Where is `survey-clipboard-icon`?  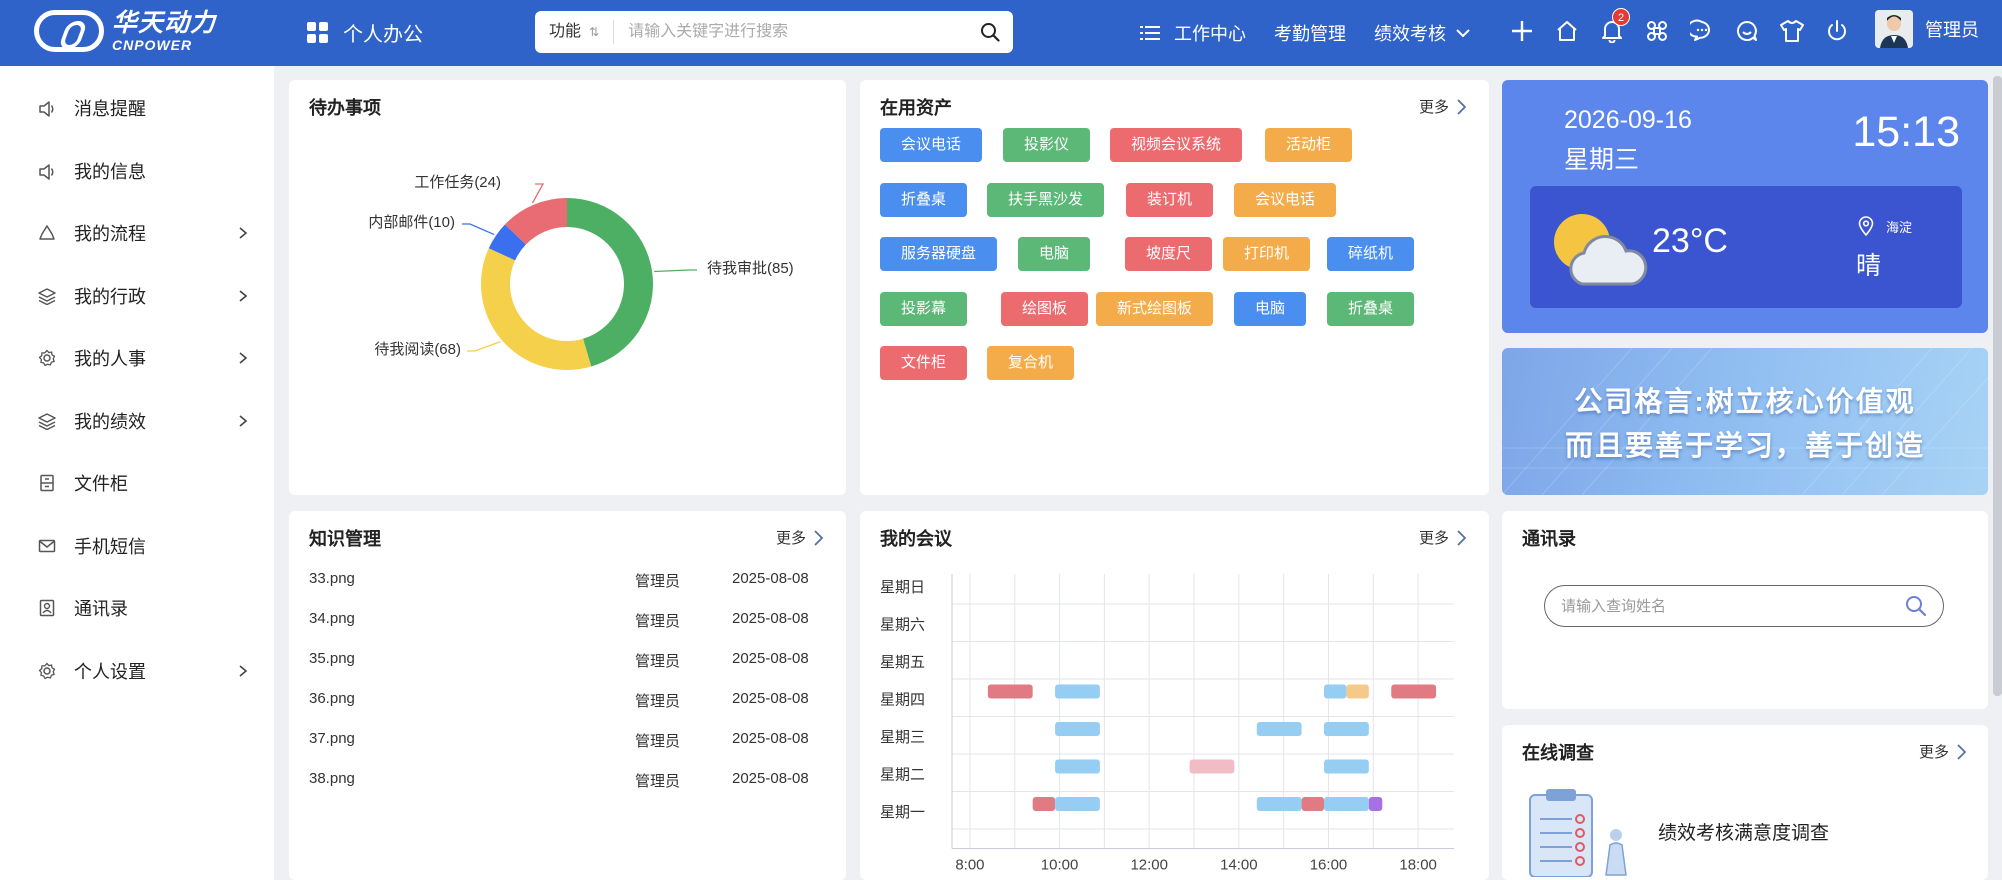
survey-clipboard-icon is located at coordinates (1578, 833).